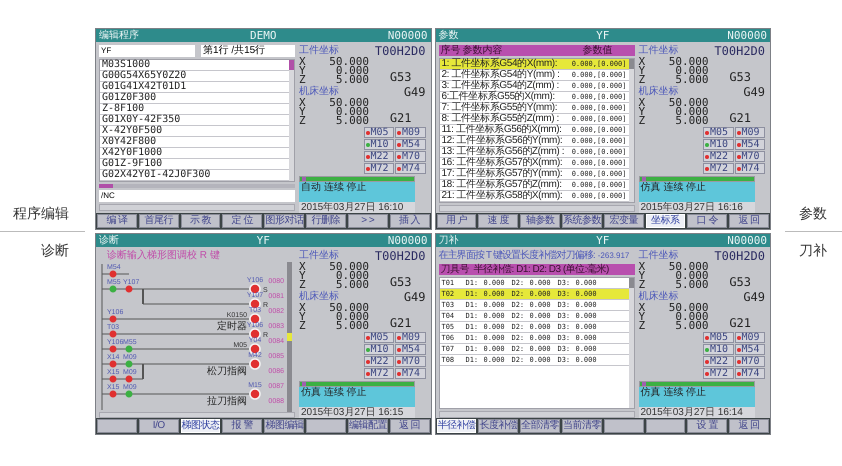 This screenshot has width=842, height=466. I want to click on section-label: 诊断, so click(55, 250).